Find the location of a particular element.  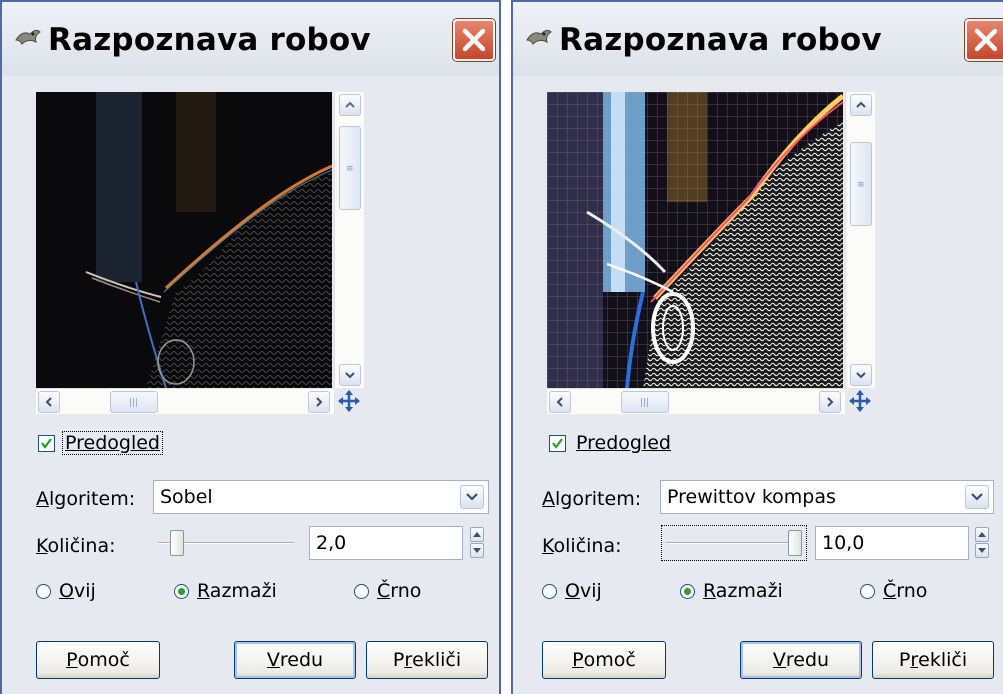

radio-mnemonic: O is located at coordinates (66, 591).